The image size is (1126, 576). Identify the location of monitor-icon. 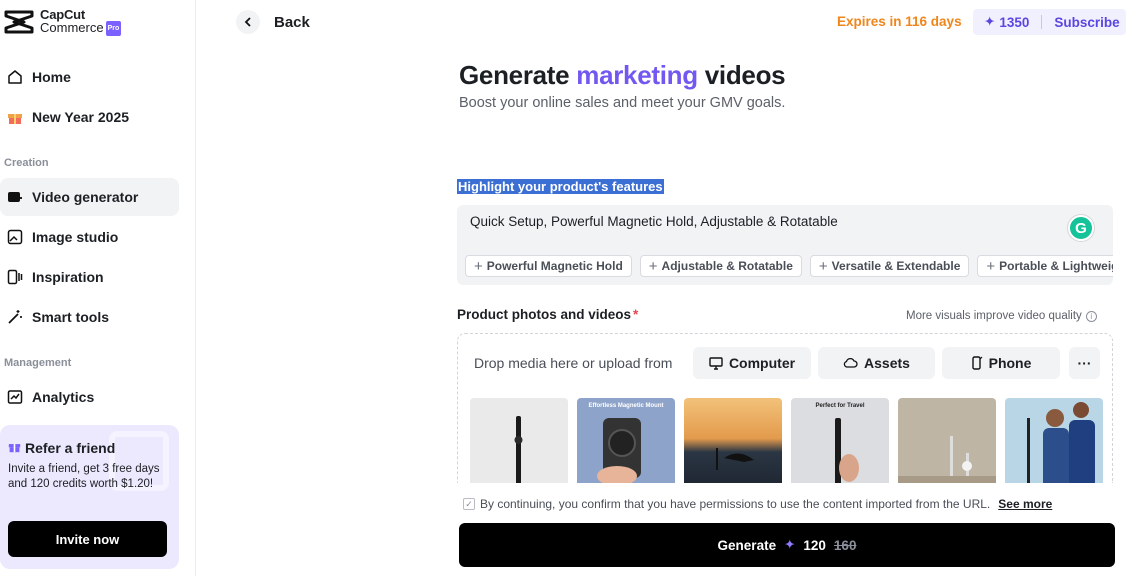
(716, 363).